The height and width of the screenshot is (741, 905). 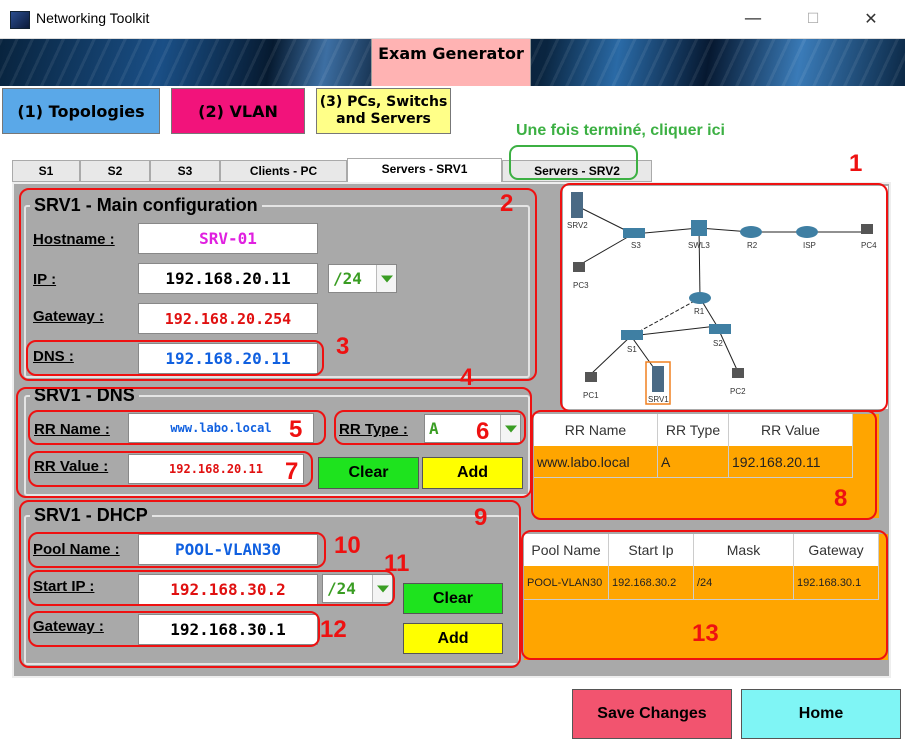 What do you see at coordinates (507, 203) in the screenshot?
I see `annotation-number: 2` at bounding box center [507, 203].